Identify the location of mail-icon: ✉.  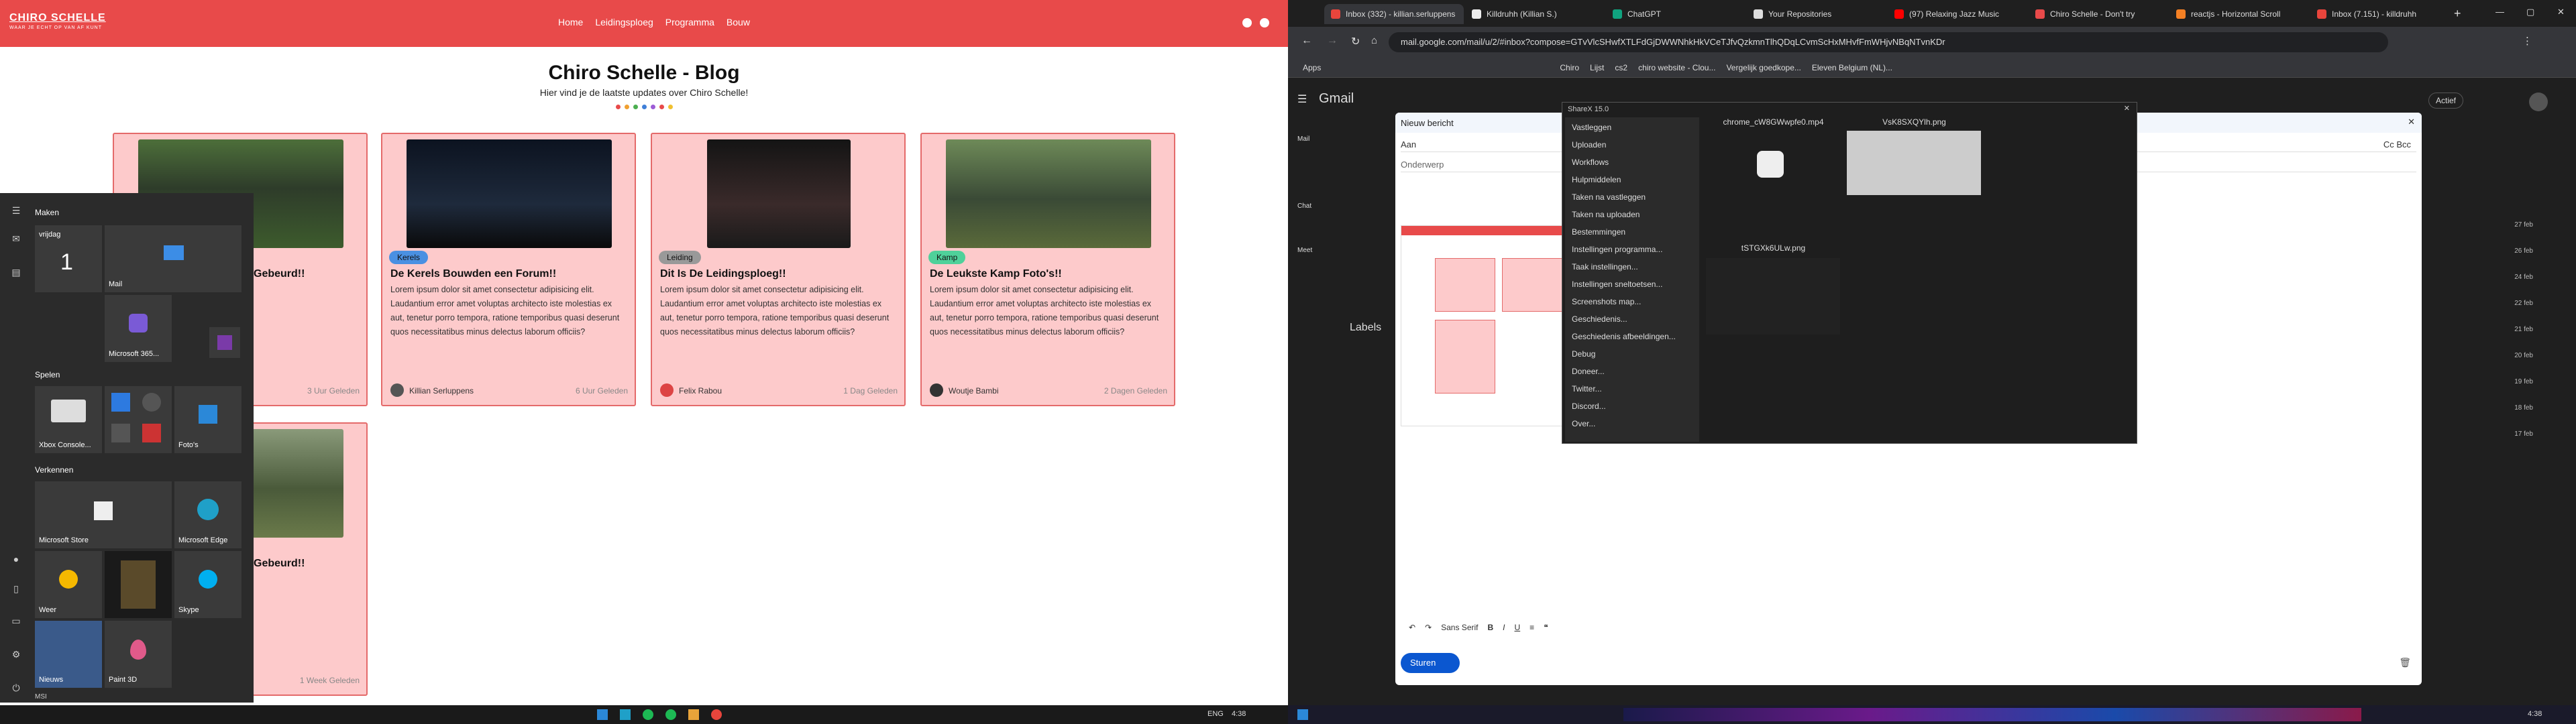
(16, 239).